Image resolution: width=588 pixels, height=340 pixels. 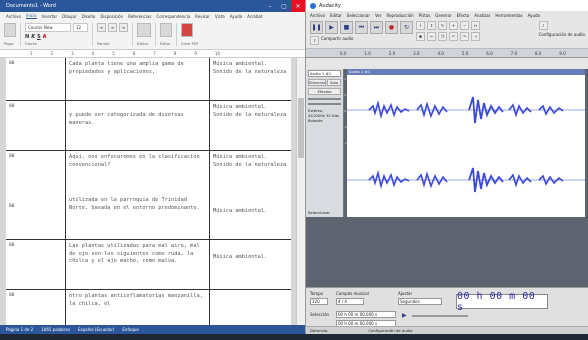 What do you see at coordinates (334, 82) in the screenshot?
I see `solo-button: Solo` at bounding box center [334, 82].